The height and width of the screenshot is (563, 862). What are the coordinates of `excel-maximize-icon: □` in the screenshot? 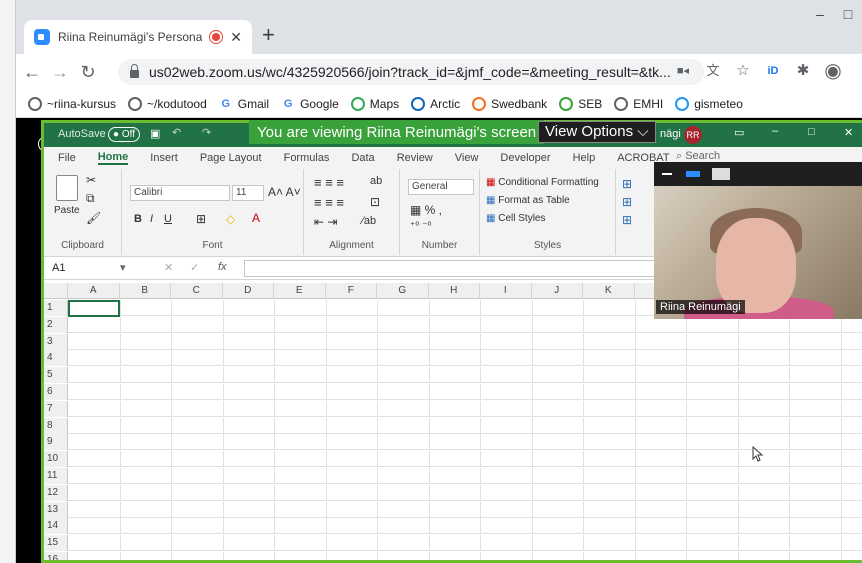 It's located at (811, 132).